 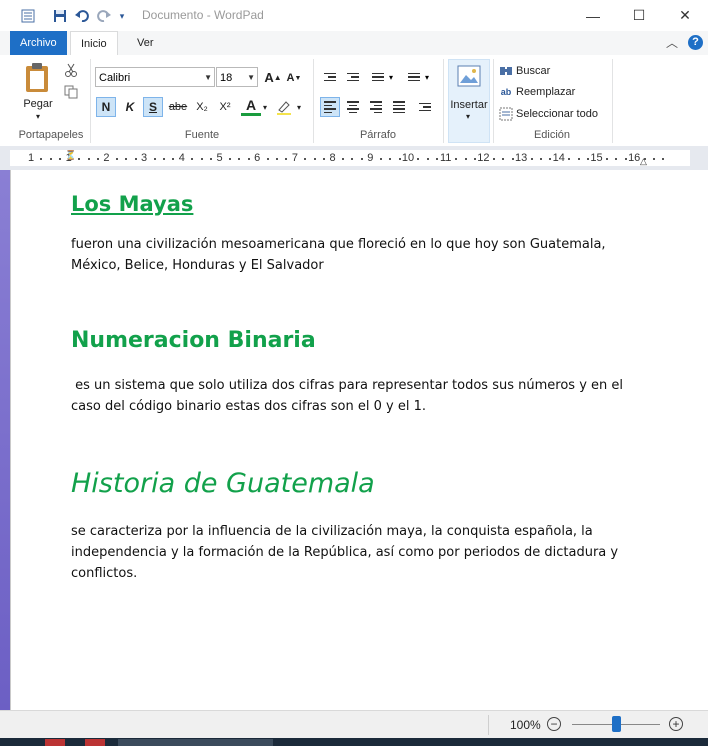 I want to click on font-family-value: Calibri, so click(x=115, y=78).